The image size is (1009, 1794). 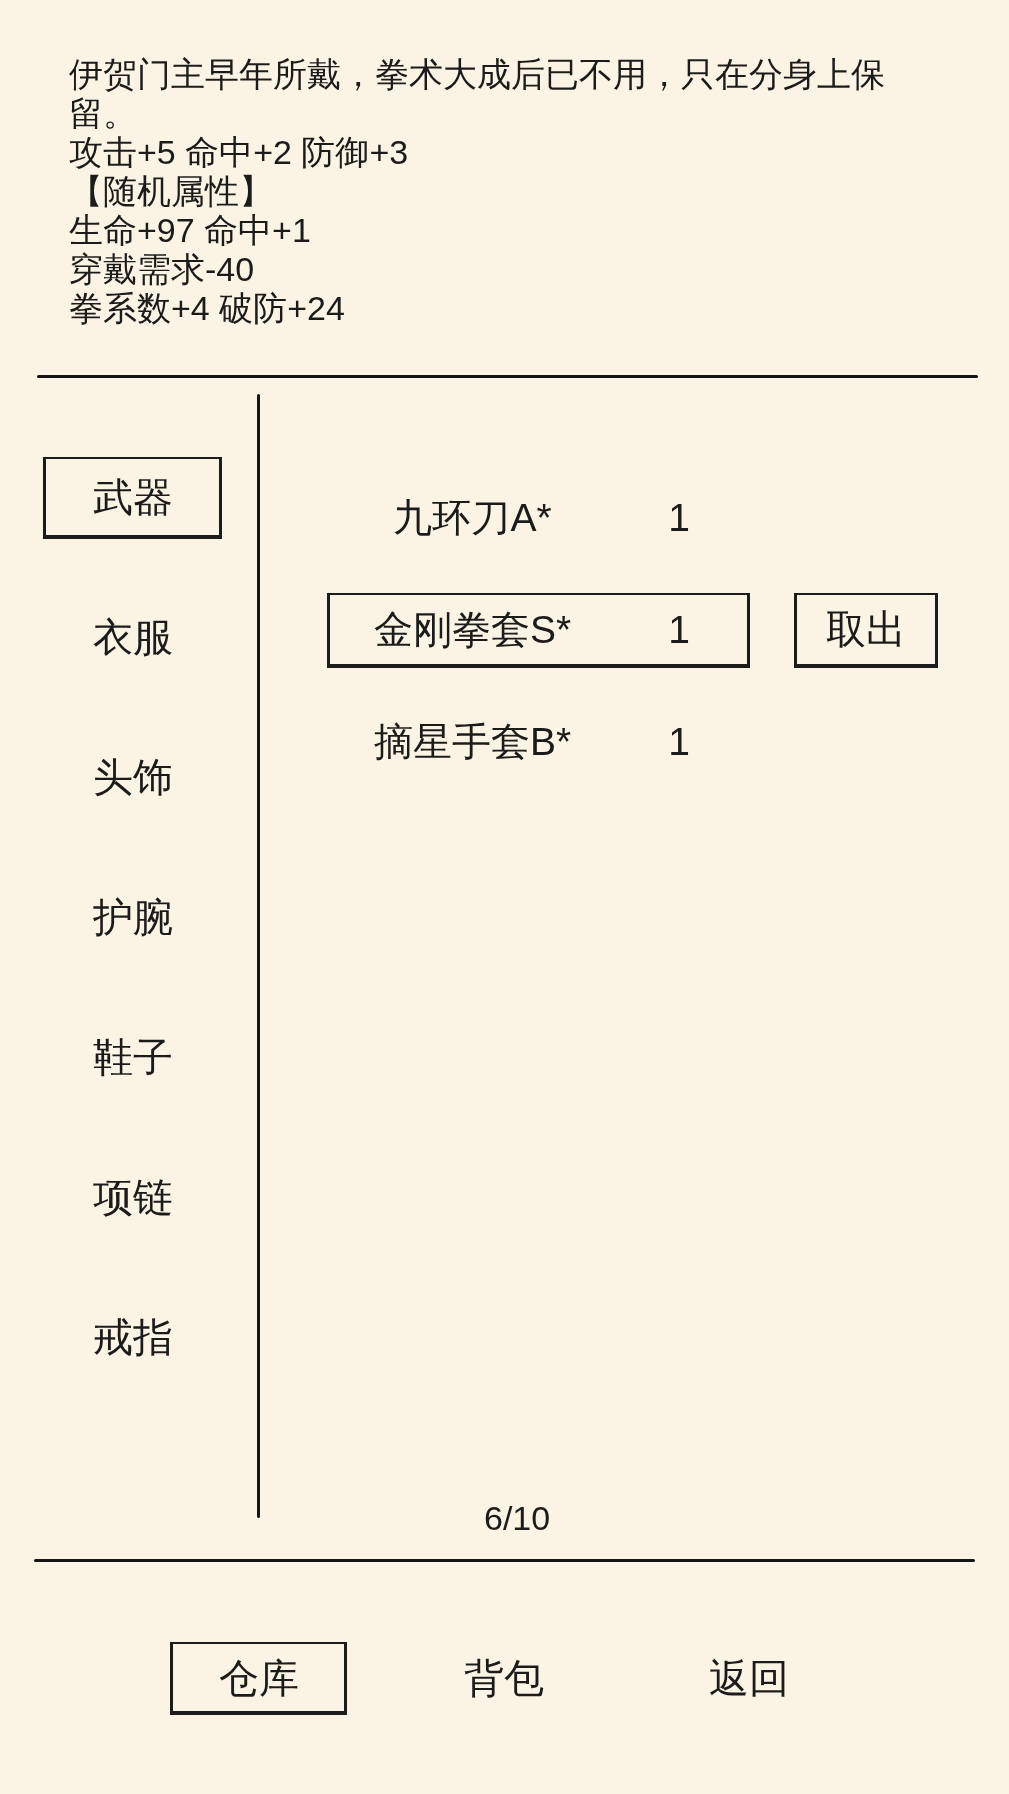 I want to click on item-row: 九环刀A* 1, so click(x=538, y=518).